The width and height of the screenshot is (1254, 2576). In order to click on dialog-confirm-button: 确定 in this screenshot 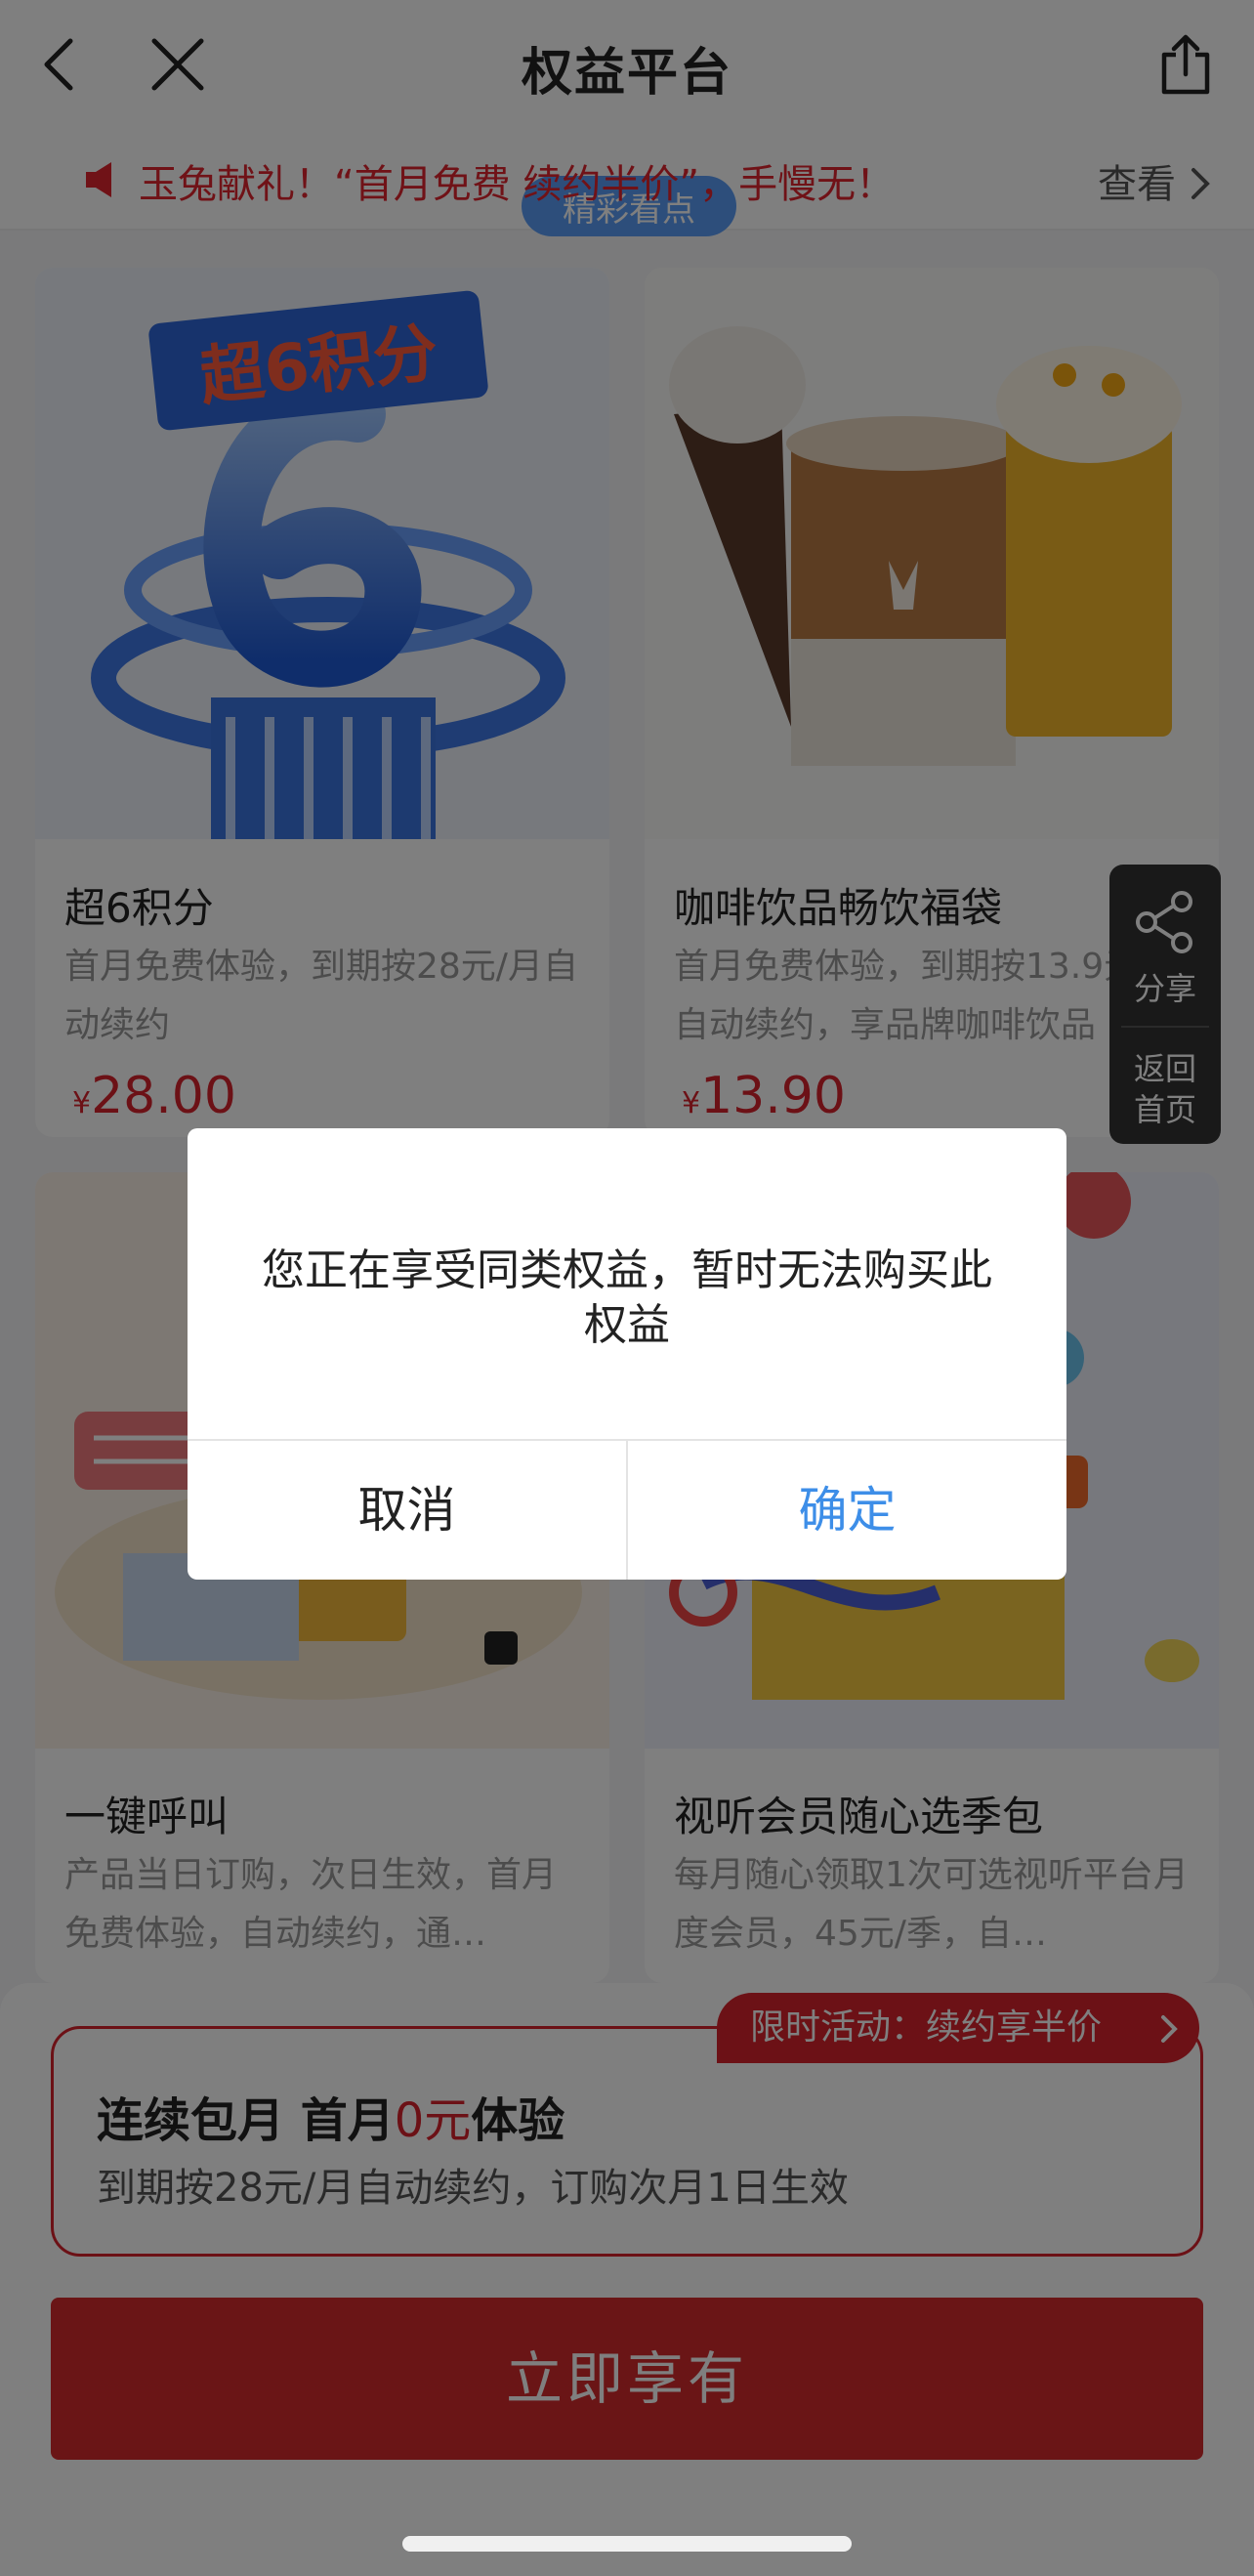, I will do `click(847, 1510)`.